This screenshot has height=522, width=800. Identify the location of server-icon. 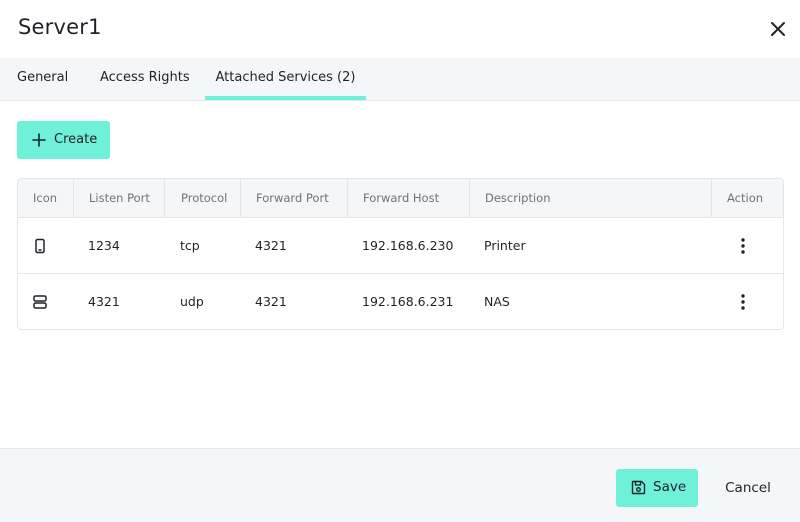
(40, 302).